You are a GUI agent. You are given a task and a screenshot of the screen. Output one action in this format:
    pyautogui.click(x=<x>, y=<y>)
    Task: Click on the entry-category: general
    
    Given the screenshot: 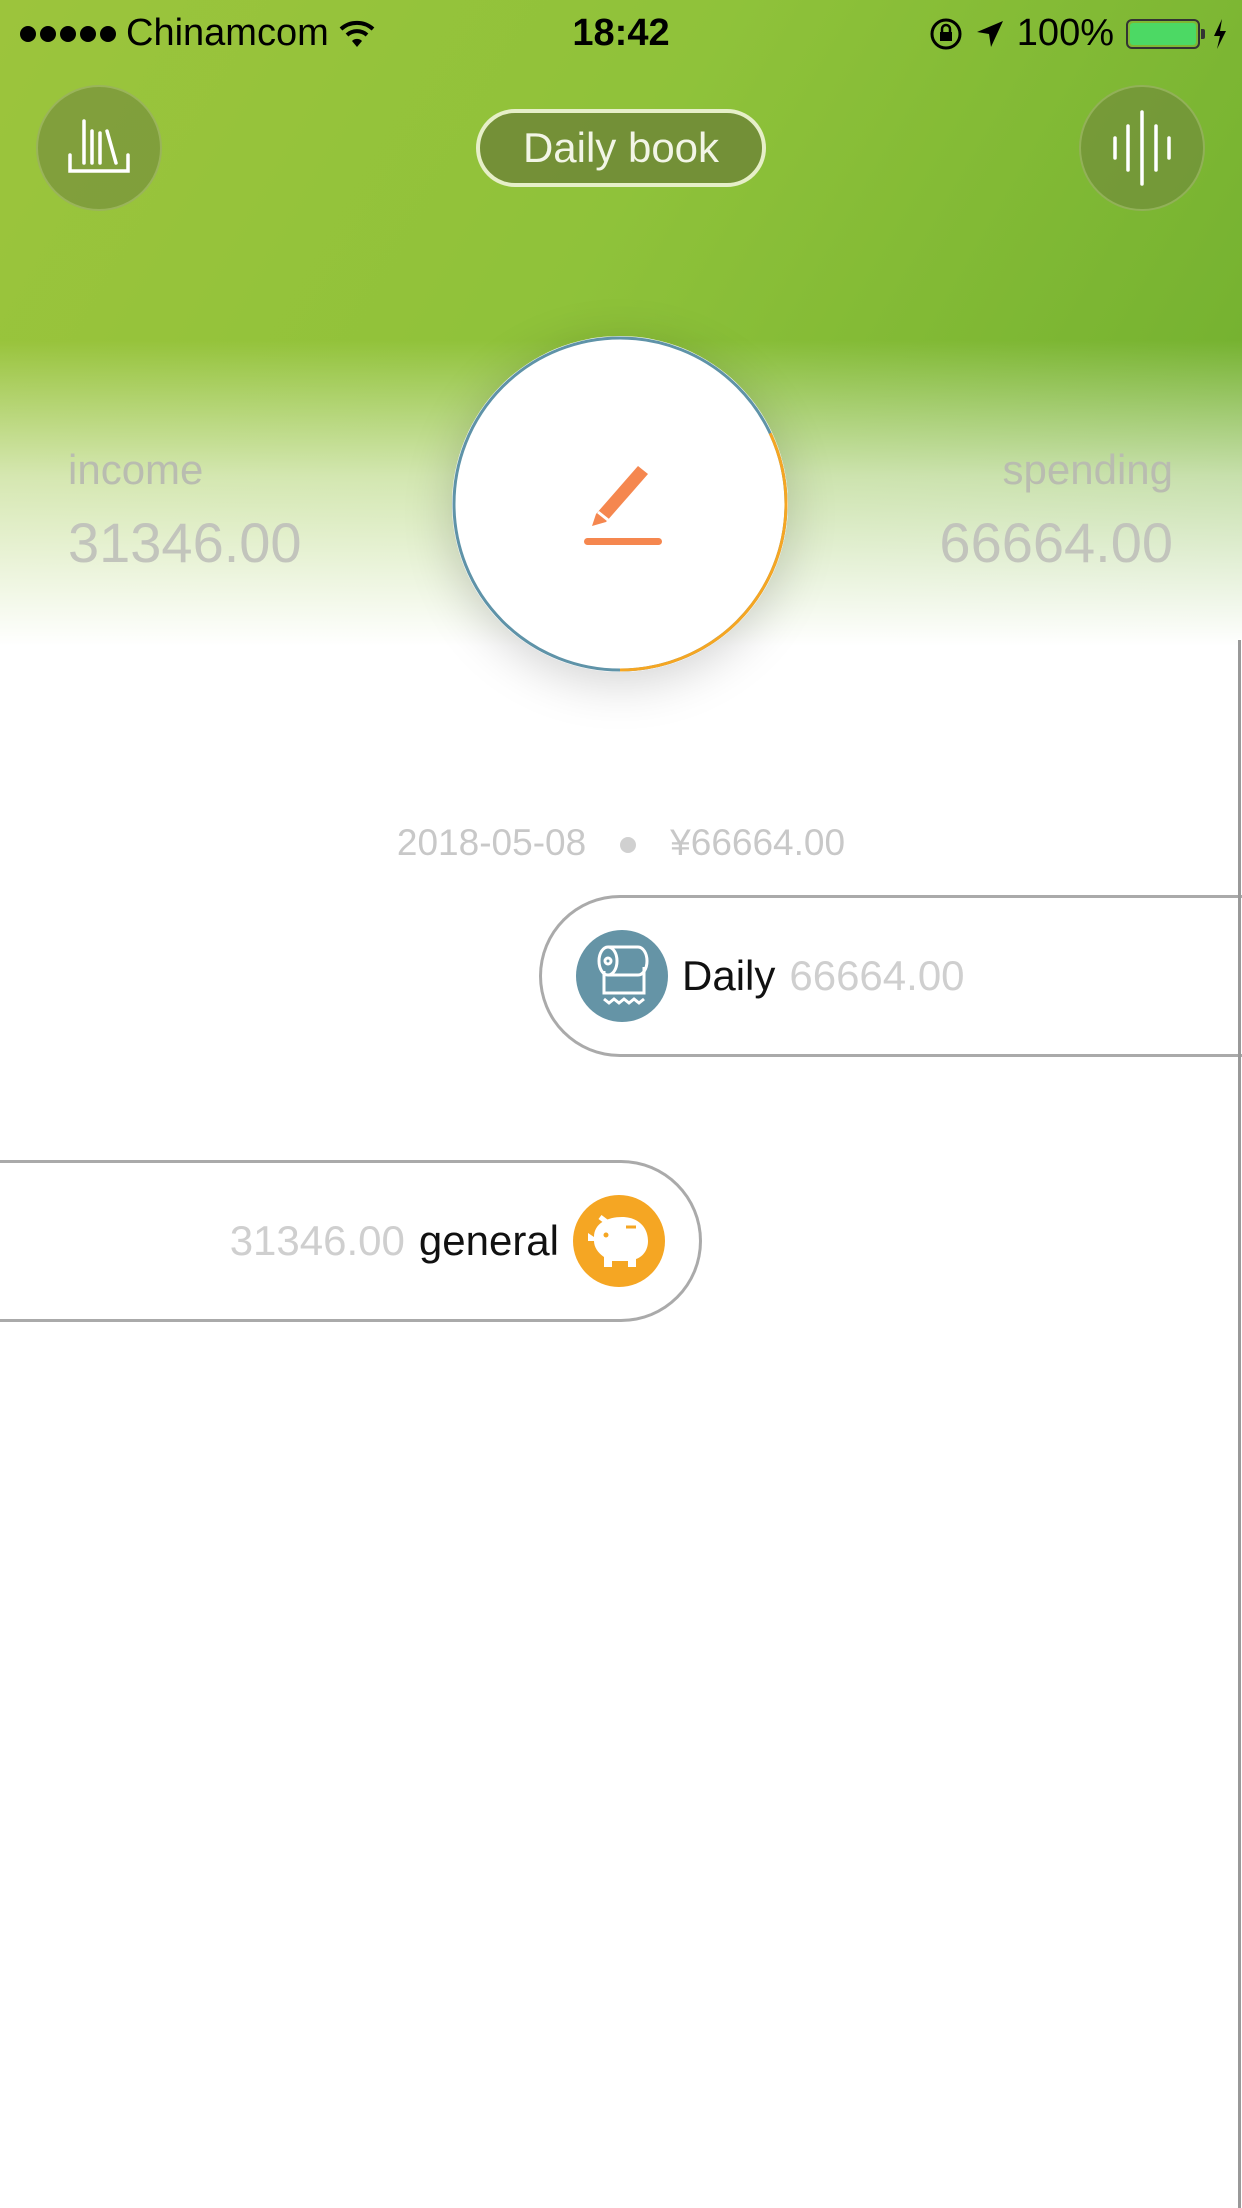 What is the action you would take?
    pyautogui.click(x=488, y=1240)
    